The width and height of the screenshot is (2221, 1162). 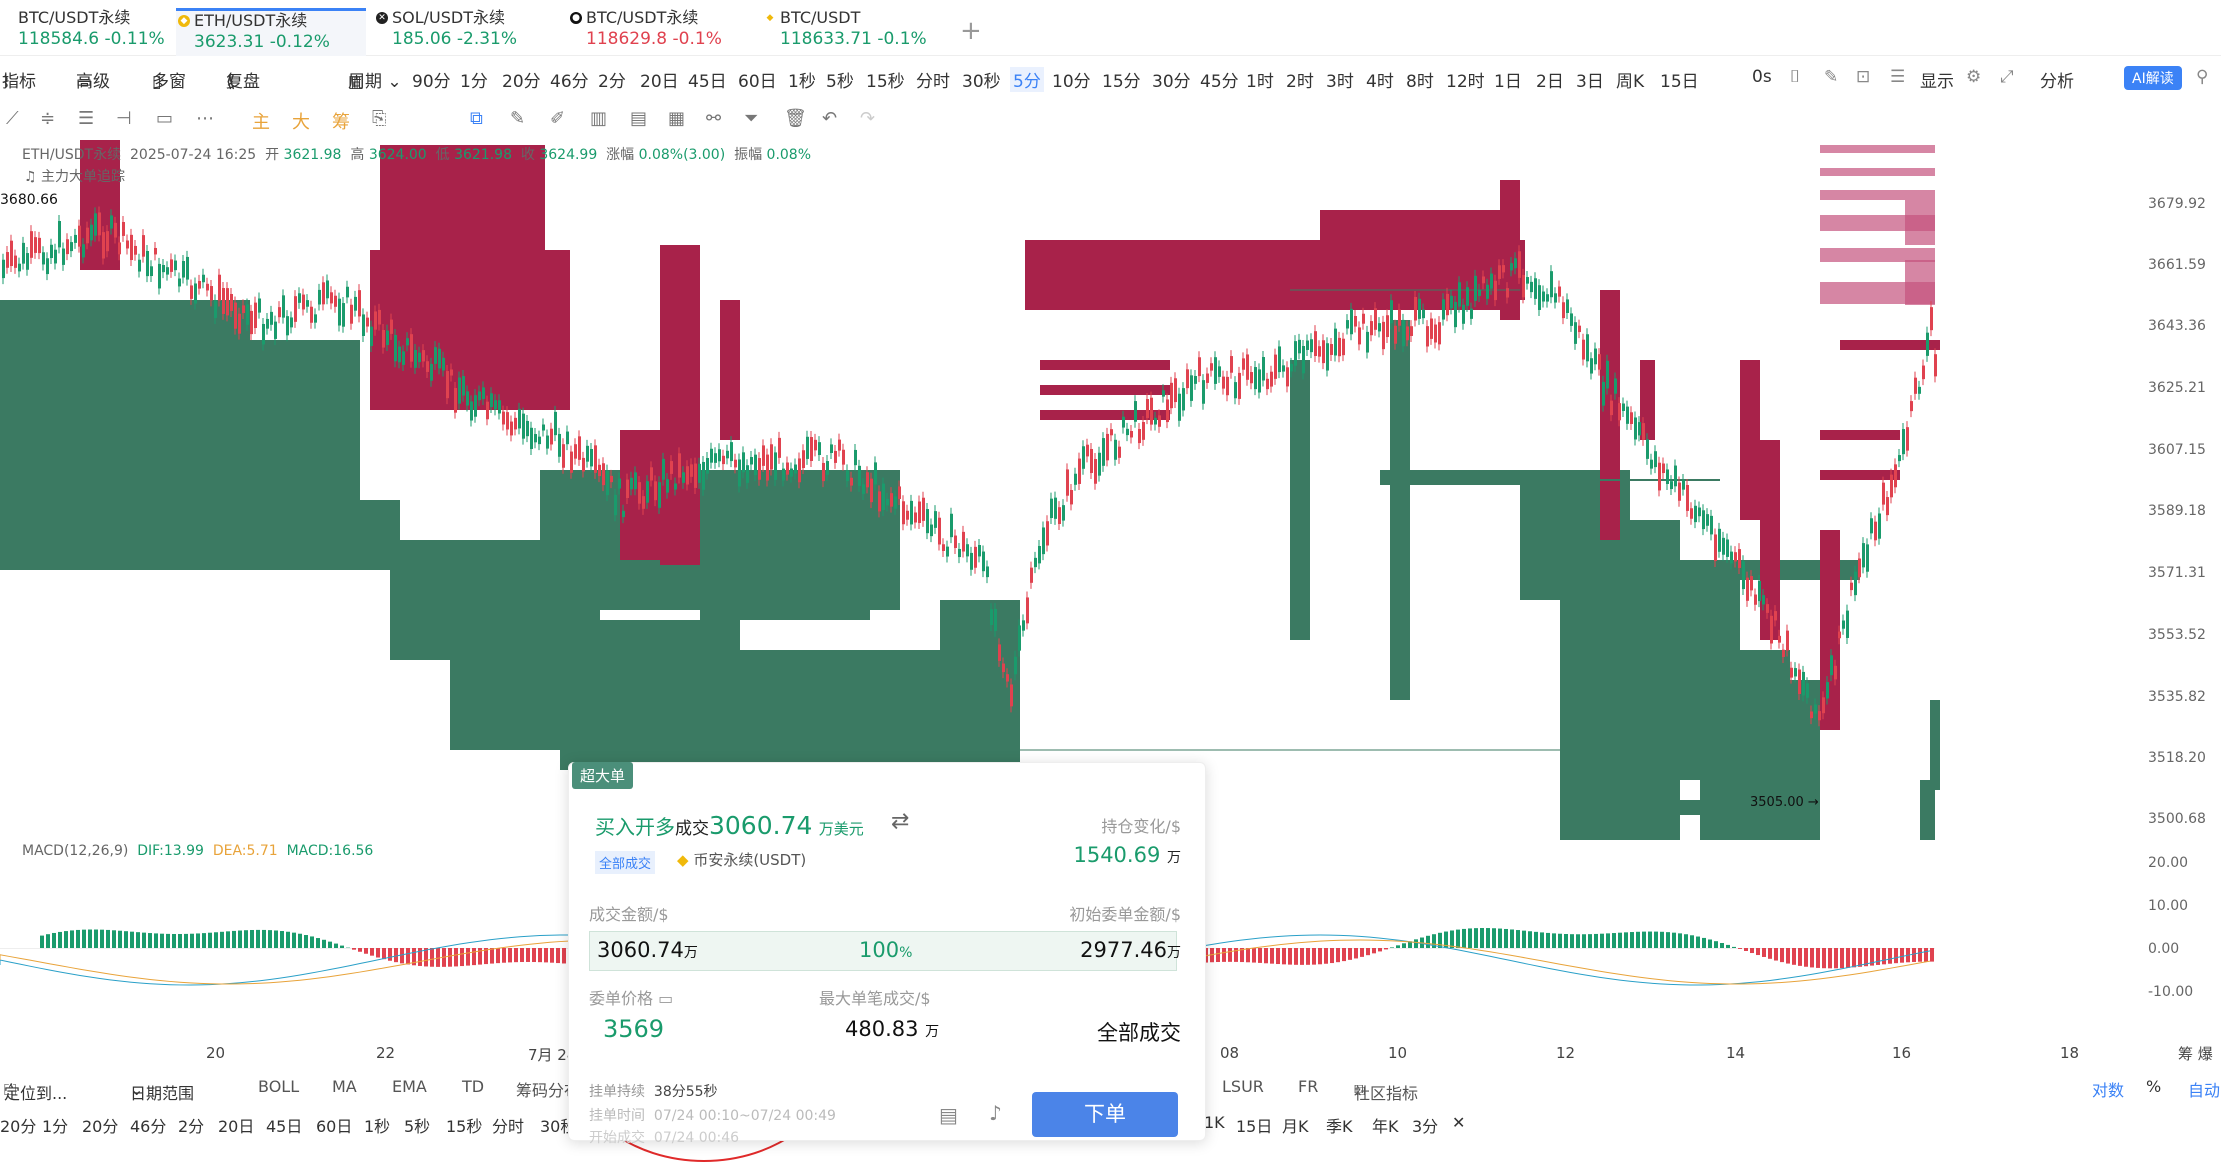 I want to click on list-icon: ☰, so click(x=1897, y=77).